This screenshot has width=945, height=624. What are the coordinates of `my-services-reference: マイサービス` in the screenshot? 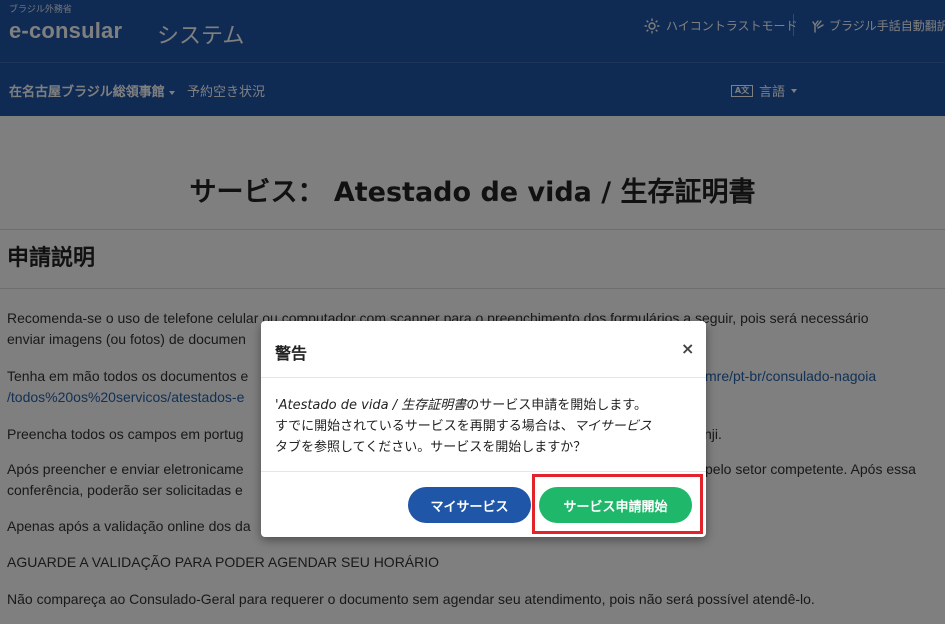 It's located at (612, 426).